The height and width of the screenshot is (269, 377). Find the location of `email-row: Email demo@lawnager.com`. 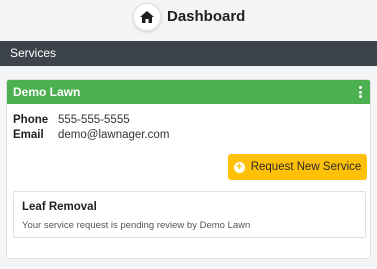

email-row: Email demo@lawnager.com is located at coordinates (91, 135).